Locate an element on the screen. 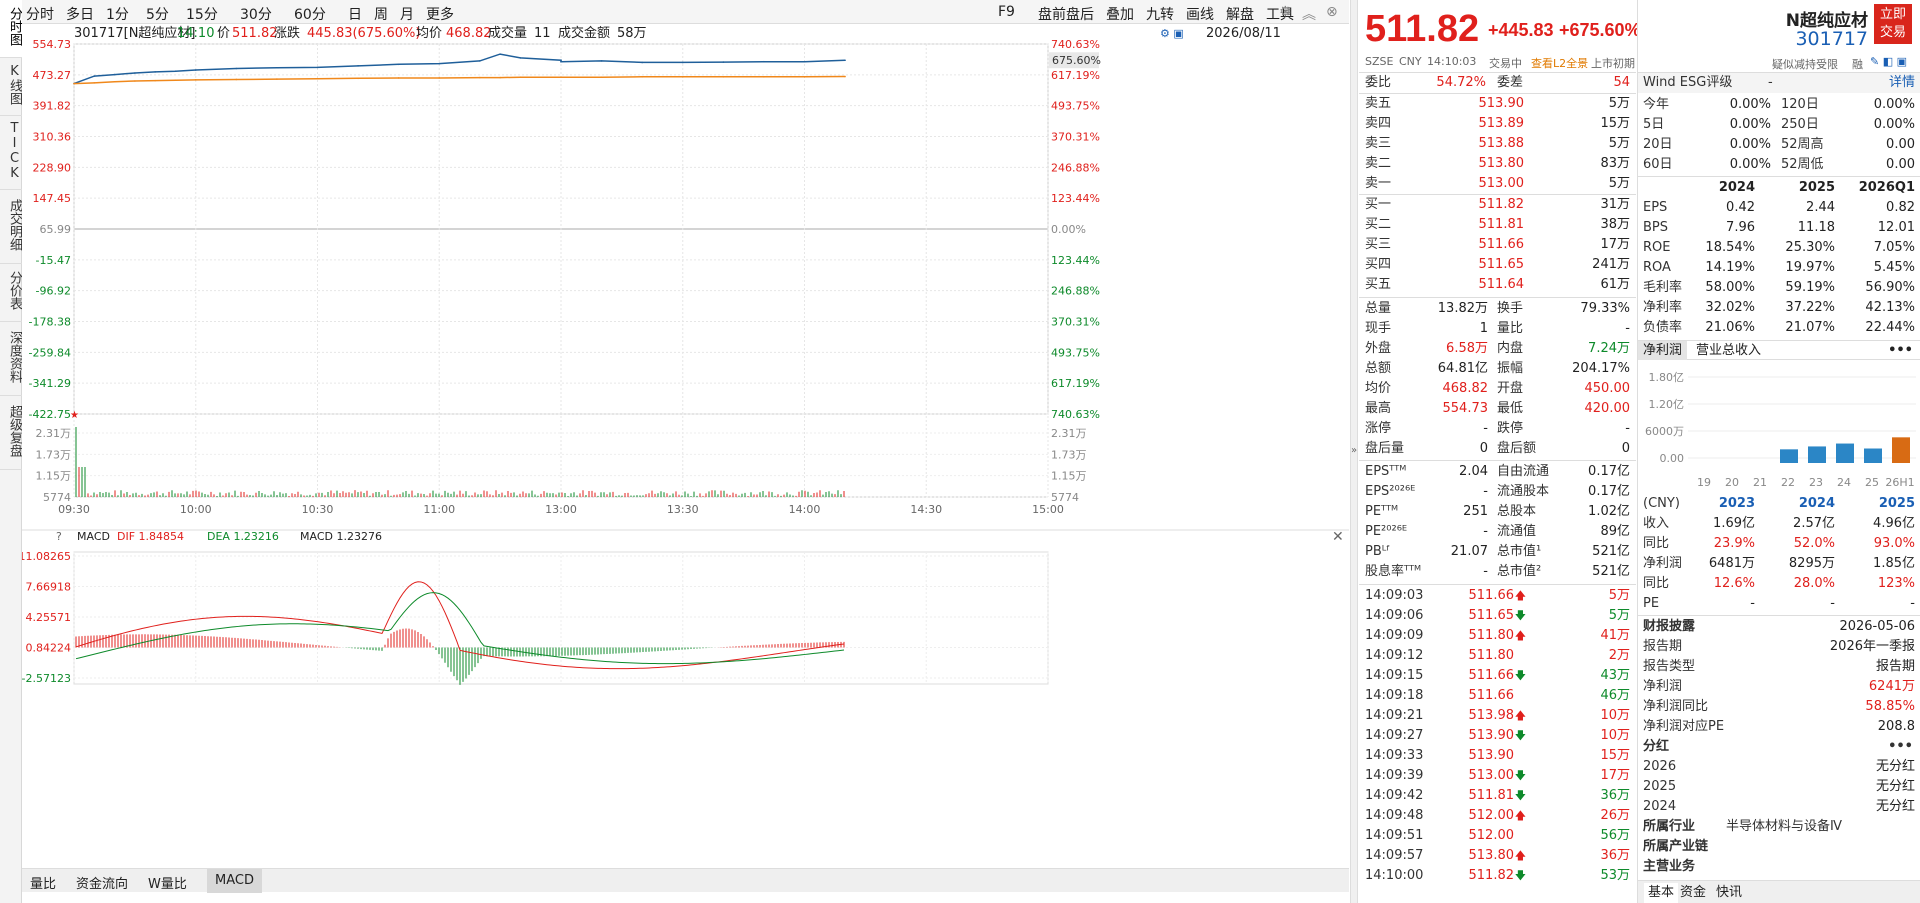  tool-btn-4: 画线 is located at coordinates (1200, 14).